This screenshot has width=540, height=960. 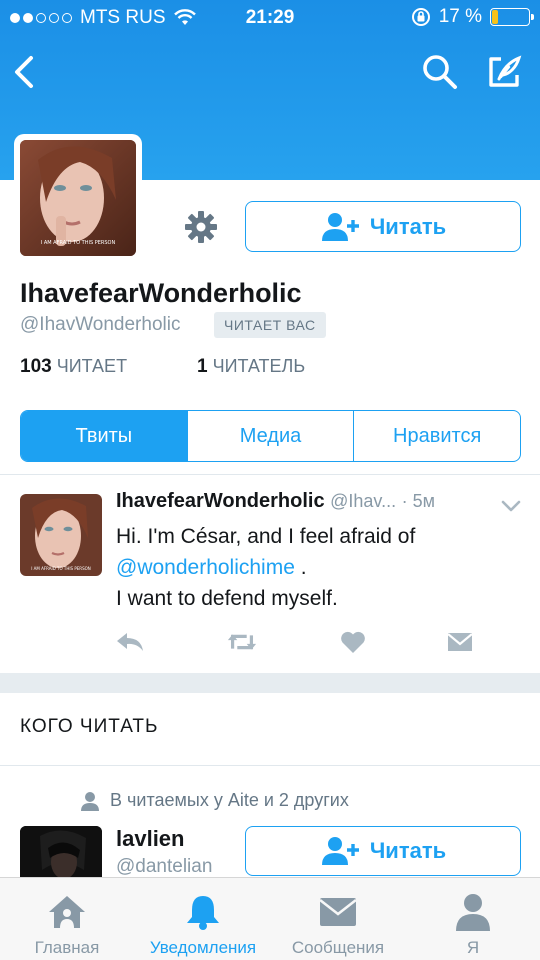 I want to click on follow-button: Читать, so click(x=383, y=226).